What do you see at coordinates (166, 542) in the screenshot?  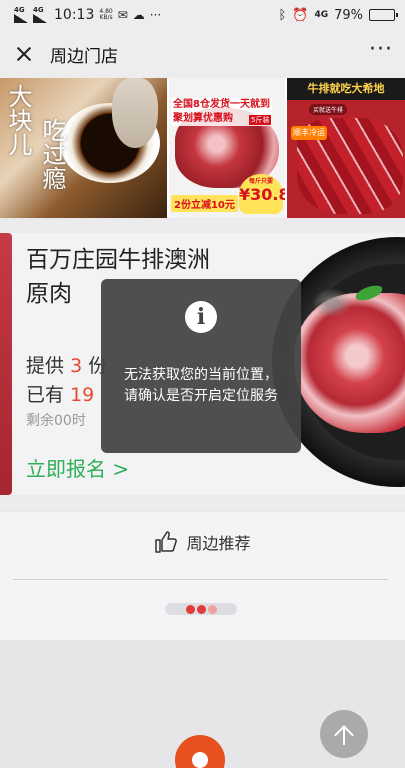 I see `thumbs-up-icon` at bounding box center [166, 542].